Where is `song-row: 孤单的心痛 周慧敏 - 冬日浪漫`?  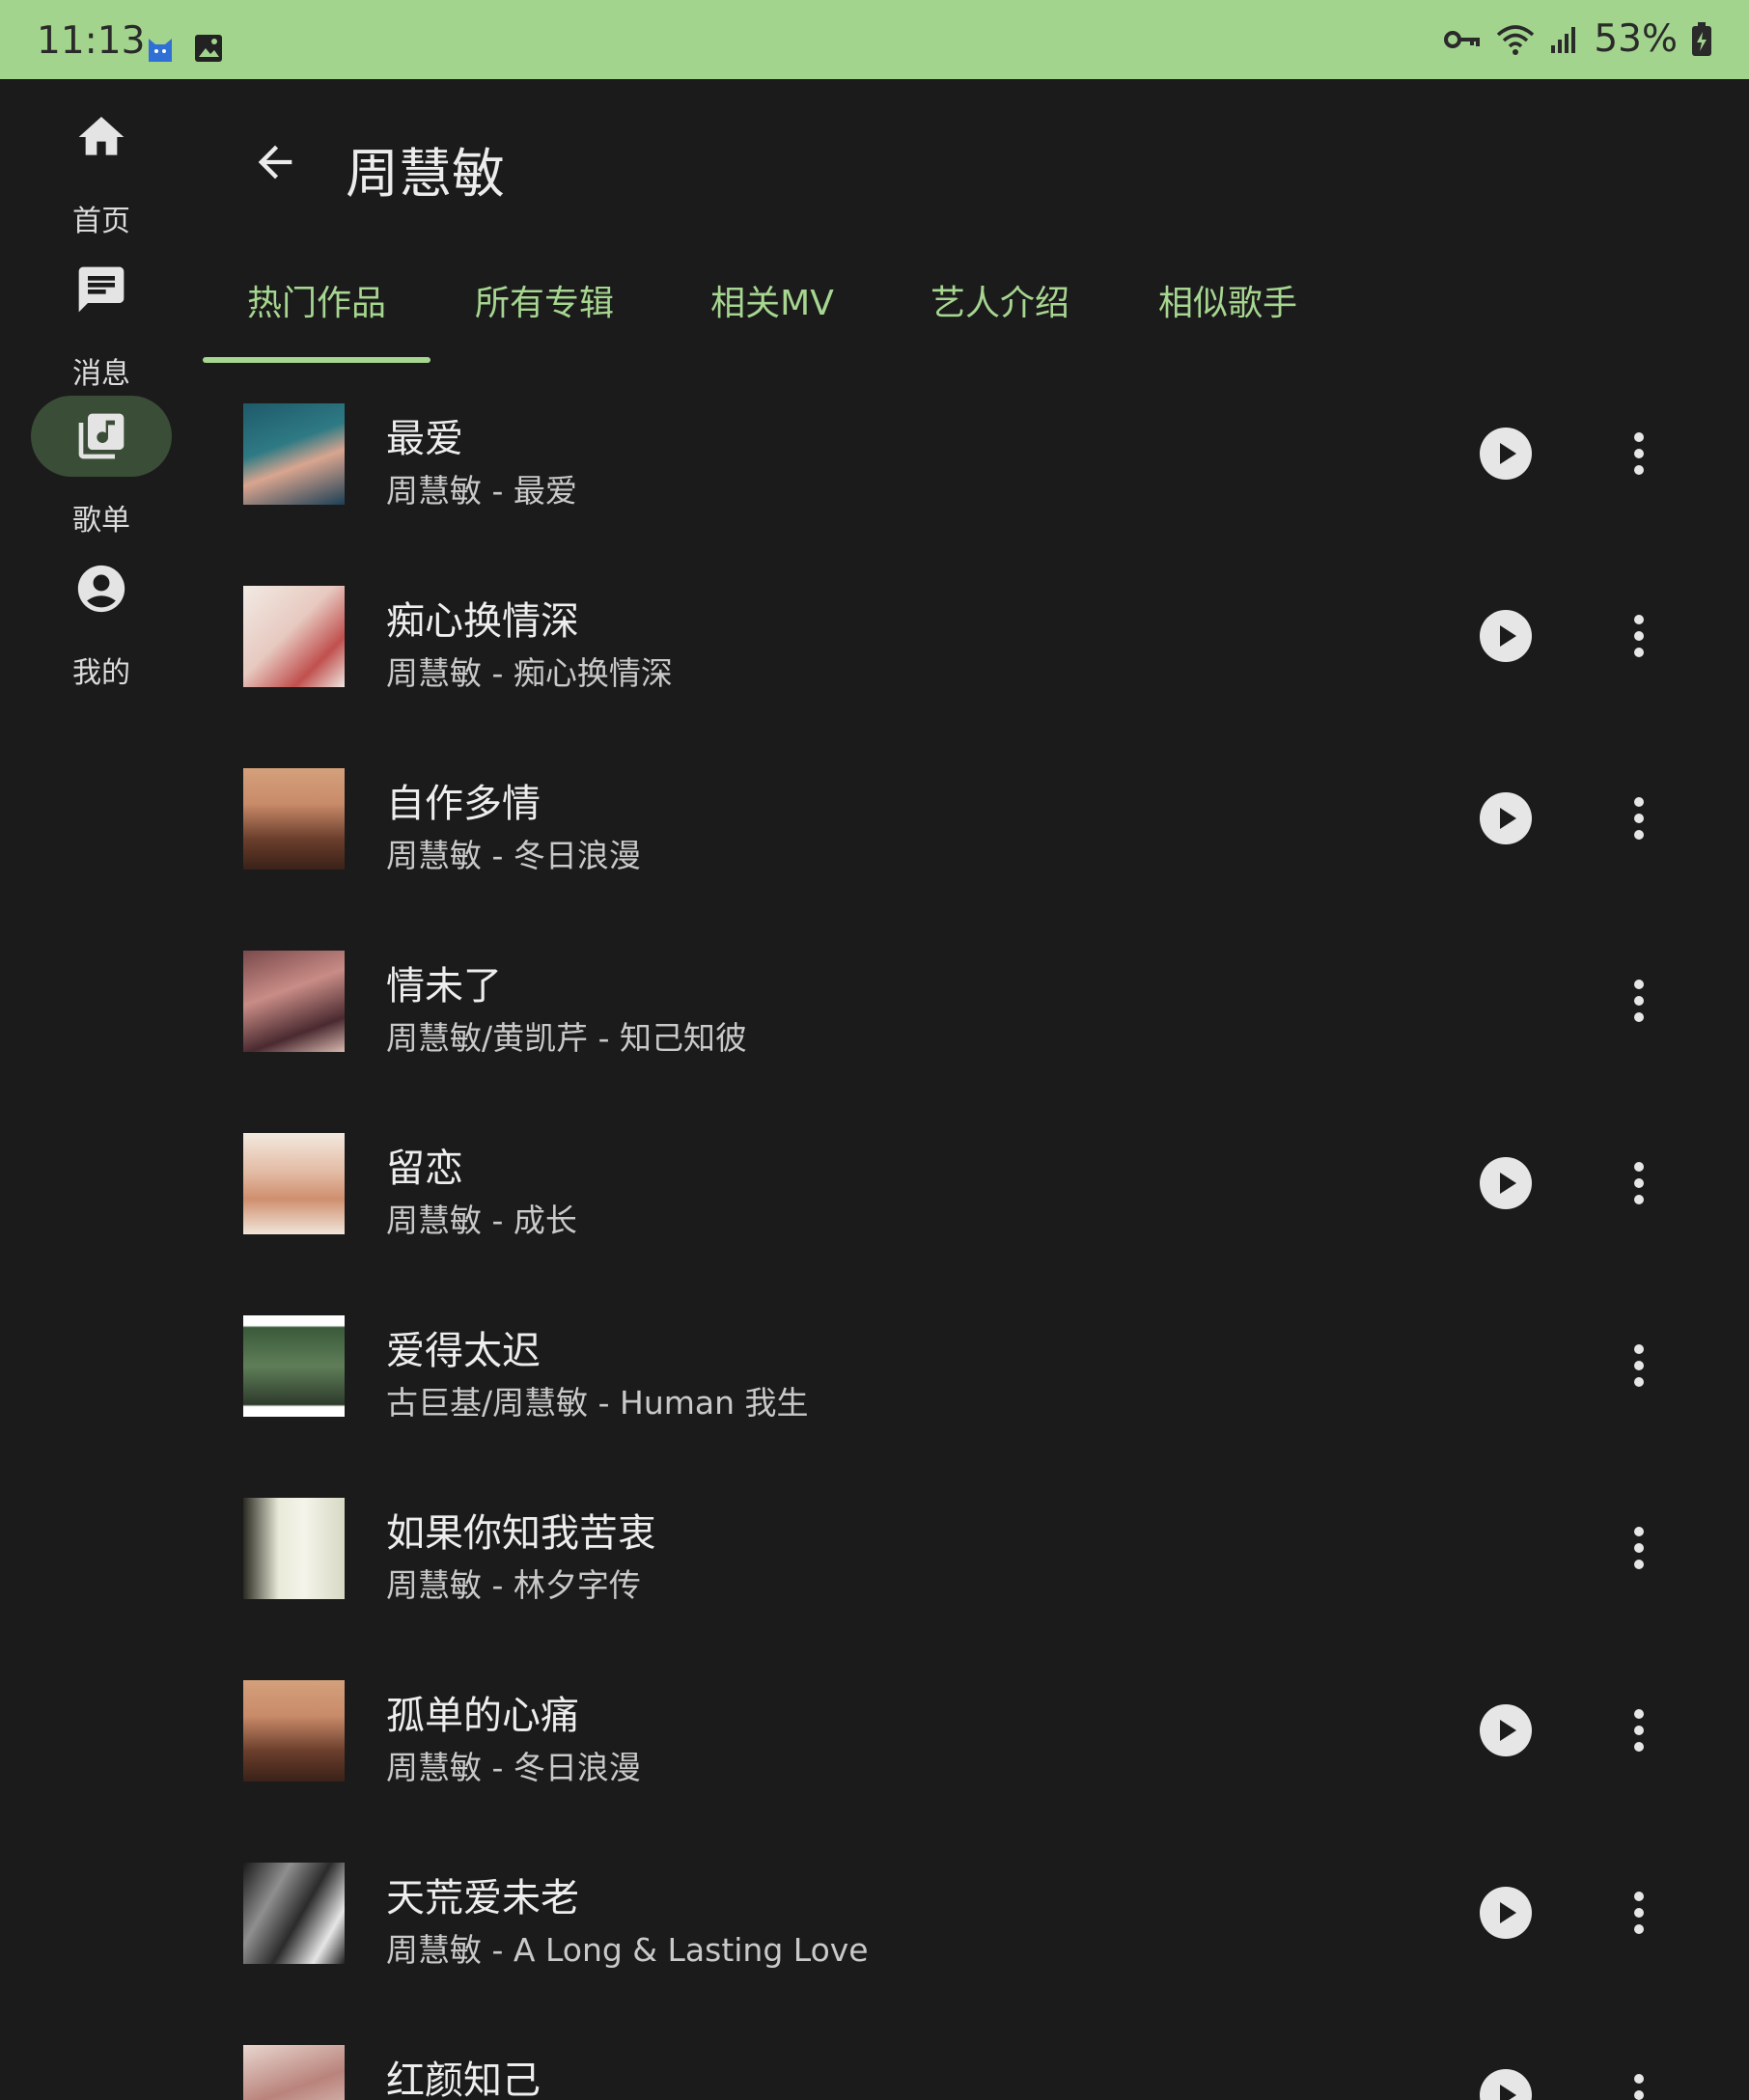
song-row: 孤单的心痛 周慧敏 - 冬日浪漫 is located at coordinates (976, 1754).